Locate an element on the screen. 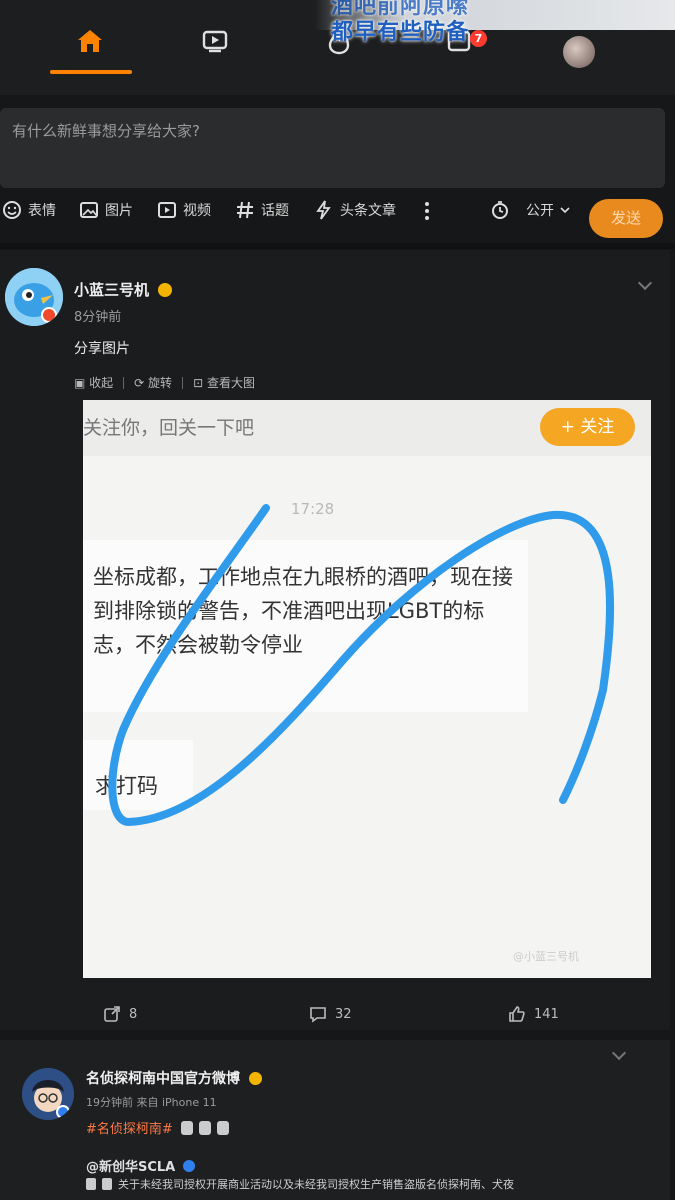 The width and height of the screenshot is (675, 1200). timer-icon is located at coordinates (500, 210).